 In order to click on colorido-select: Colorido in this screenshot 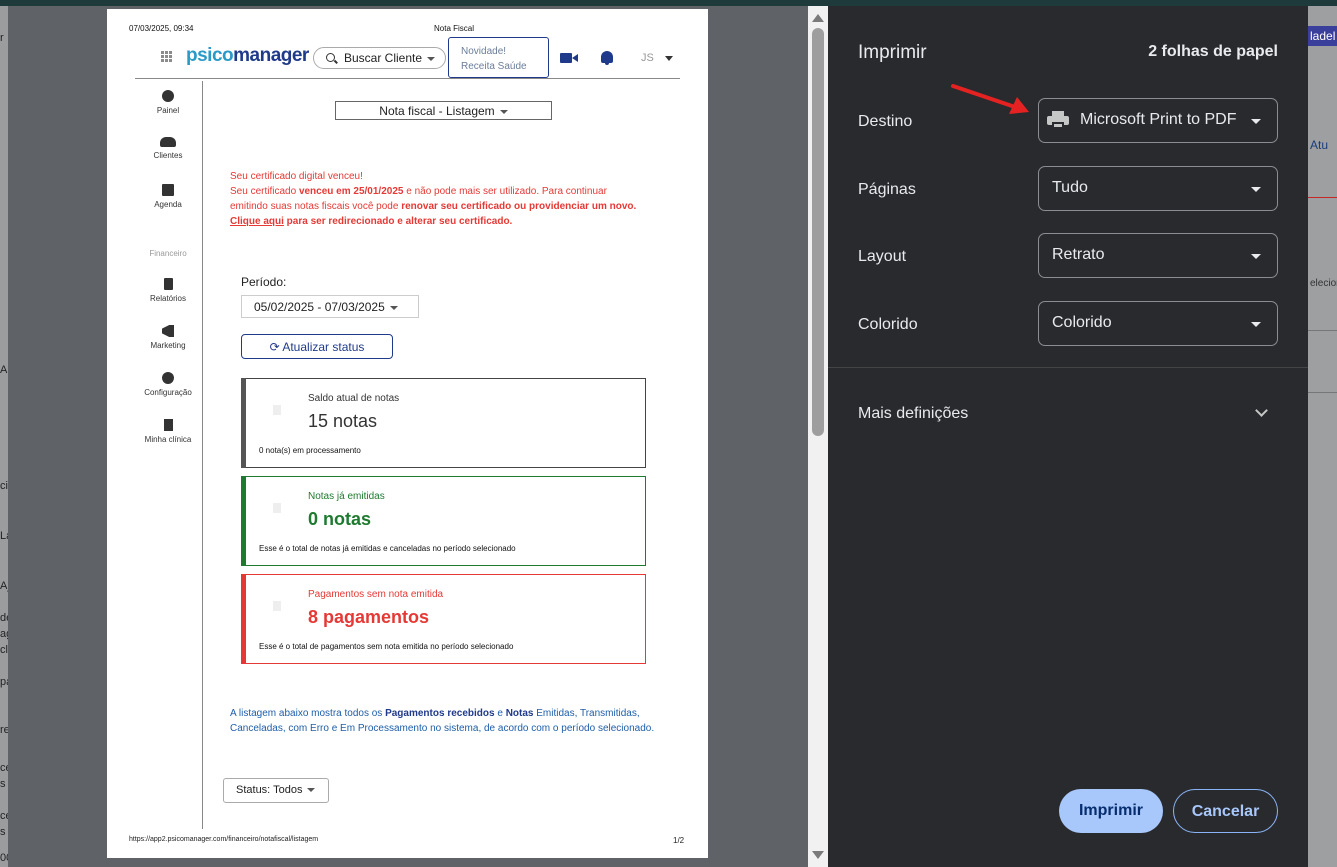, I will do `click(1158, 323)`.